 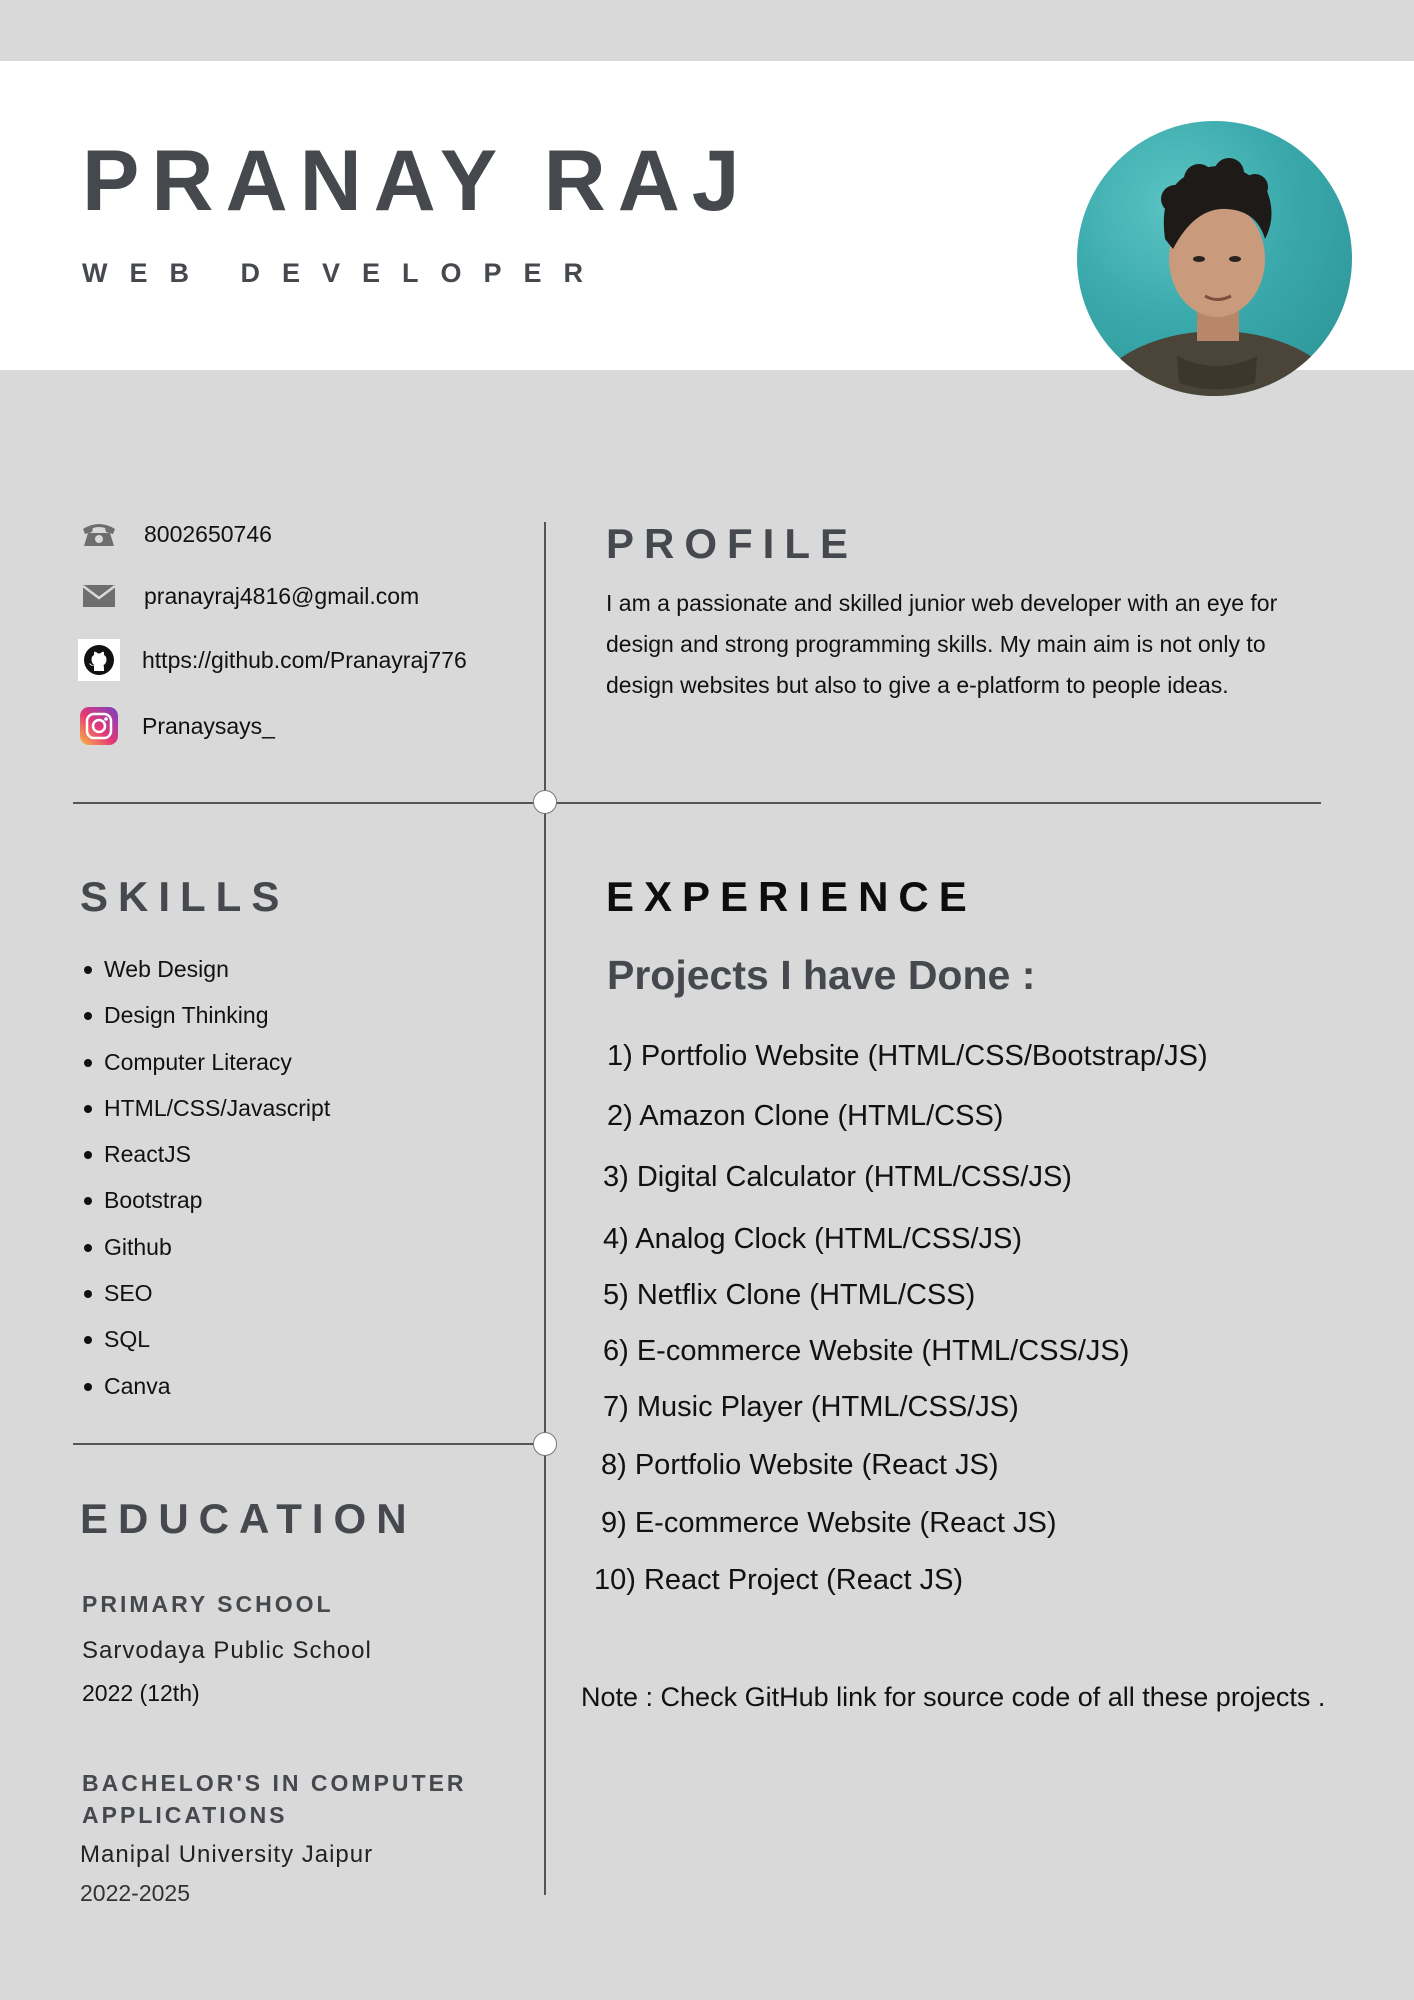 I want to click on skill-item: Design Thinking, so click(x=205, y=1018).